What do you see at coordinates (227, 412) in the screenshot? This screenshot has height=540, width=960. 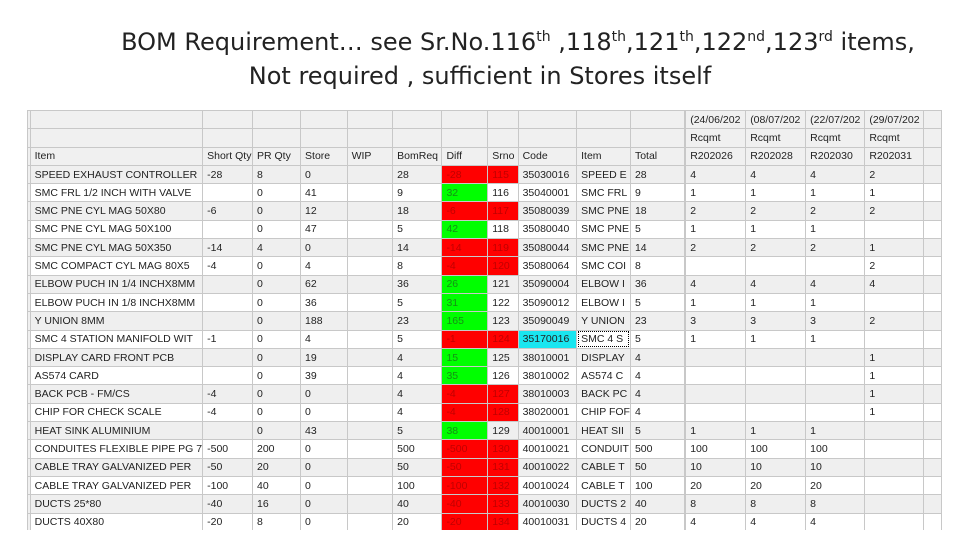 I see `short-qty-cell: -4` at bounding box center [227, 412].